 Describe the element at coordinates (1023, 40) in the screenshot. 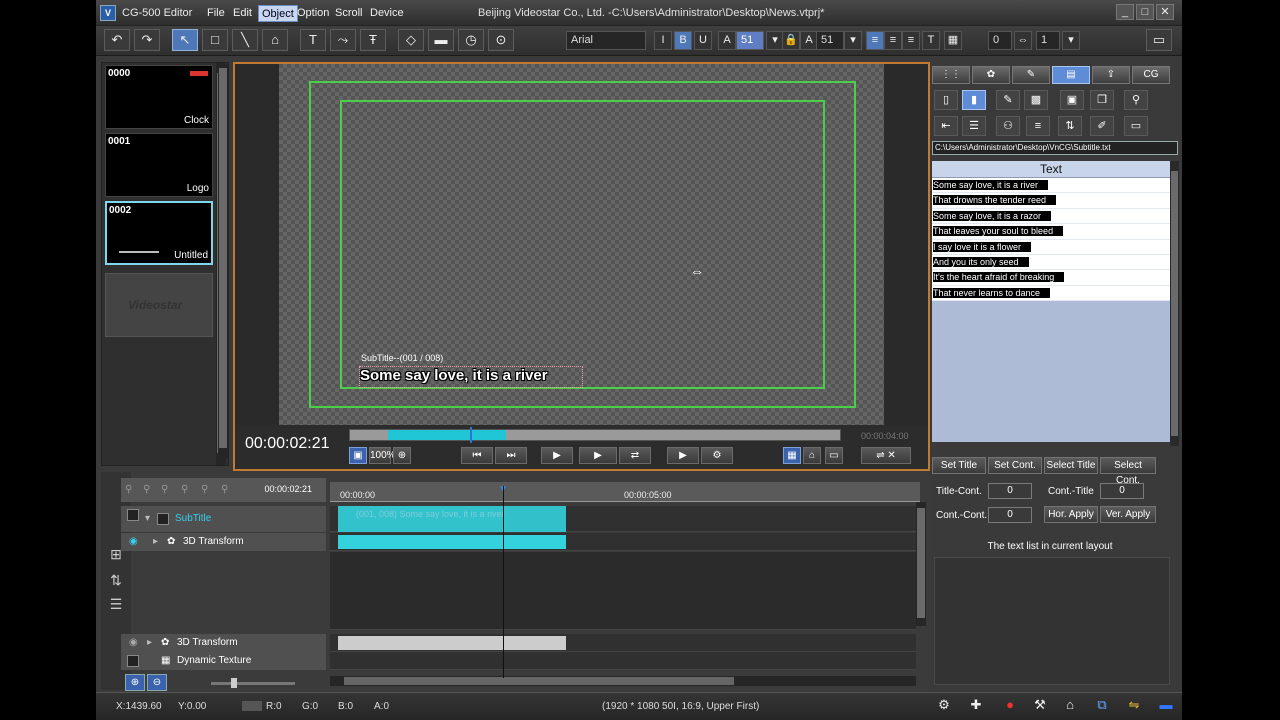

I see `spacing-icon: ⇔` at that location.